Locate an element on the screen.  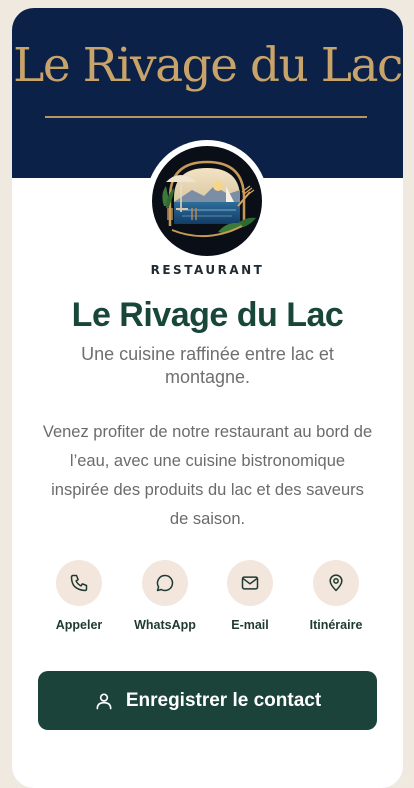
phone-icon is located at coordinates (79, 583).